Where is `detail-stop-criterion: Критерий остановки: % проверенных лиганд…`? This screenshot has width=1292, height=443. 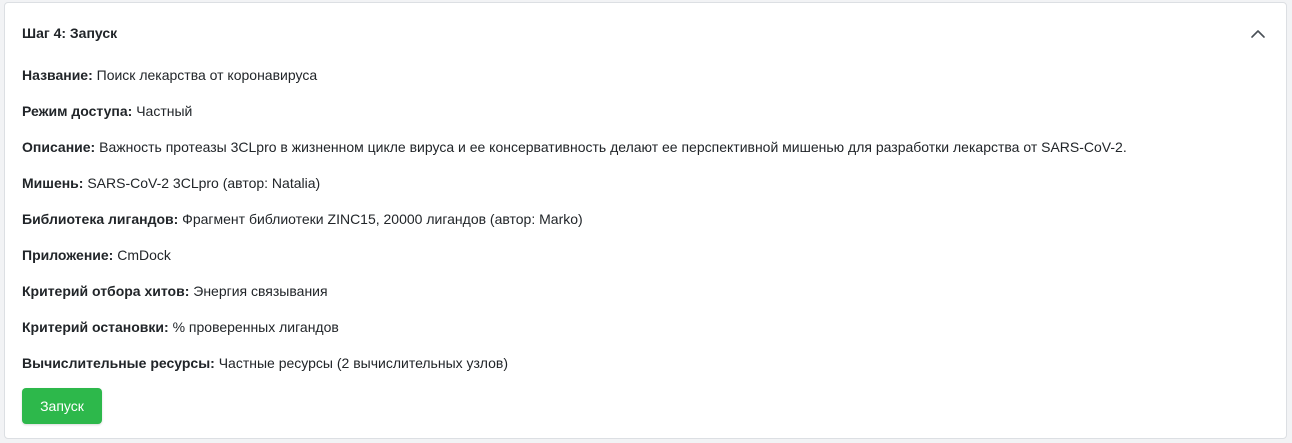 detail-stop-criterion: Критерий остановки: % проверенных лиганд… is located at coordinates (645, 335).